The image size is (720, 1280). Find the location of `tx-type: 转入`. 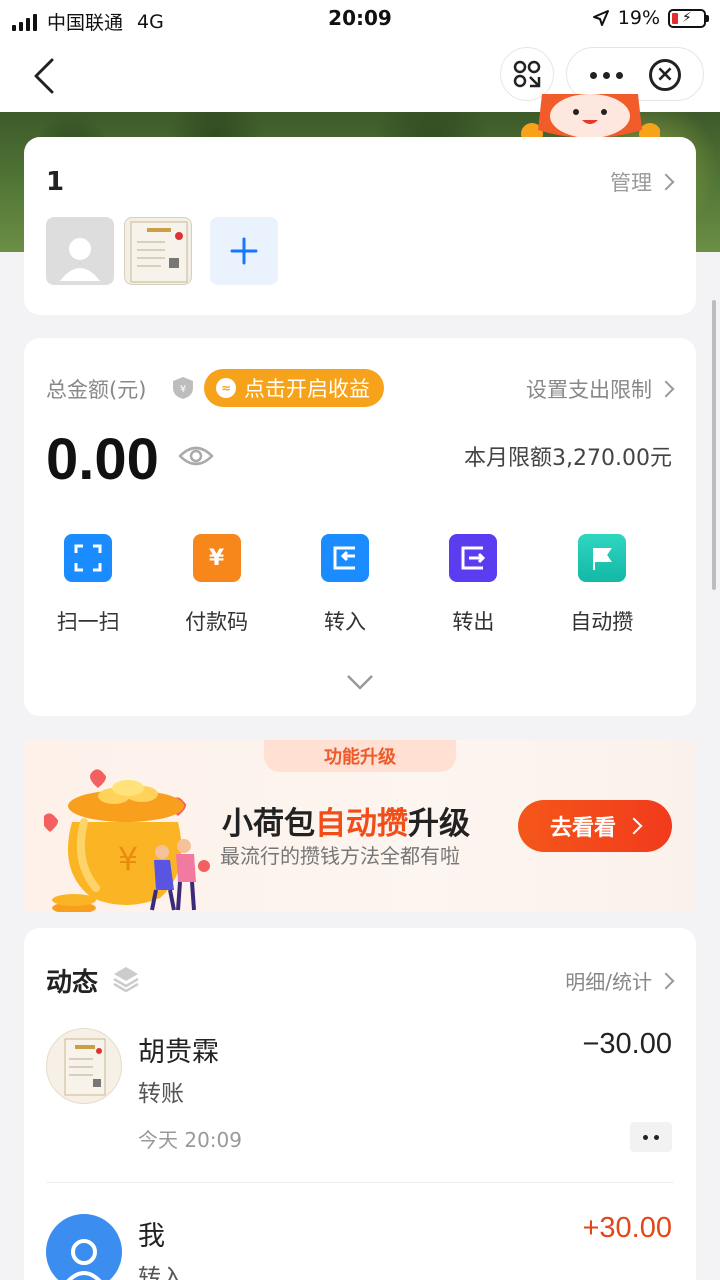

tx-type: 转入 is located at coordinates (161, 1272).